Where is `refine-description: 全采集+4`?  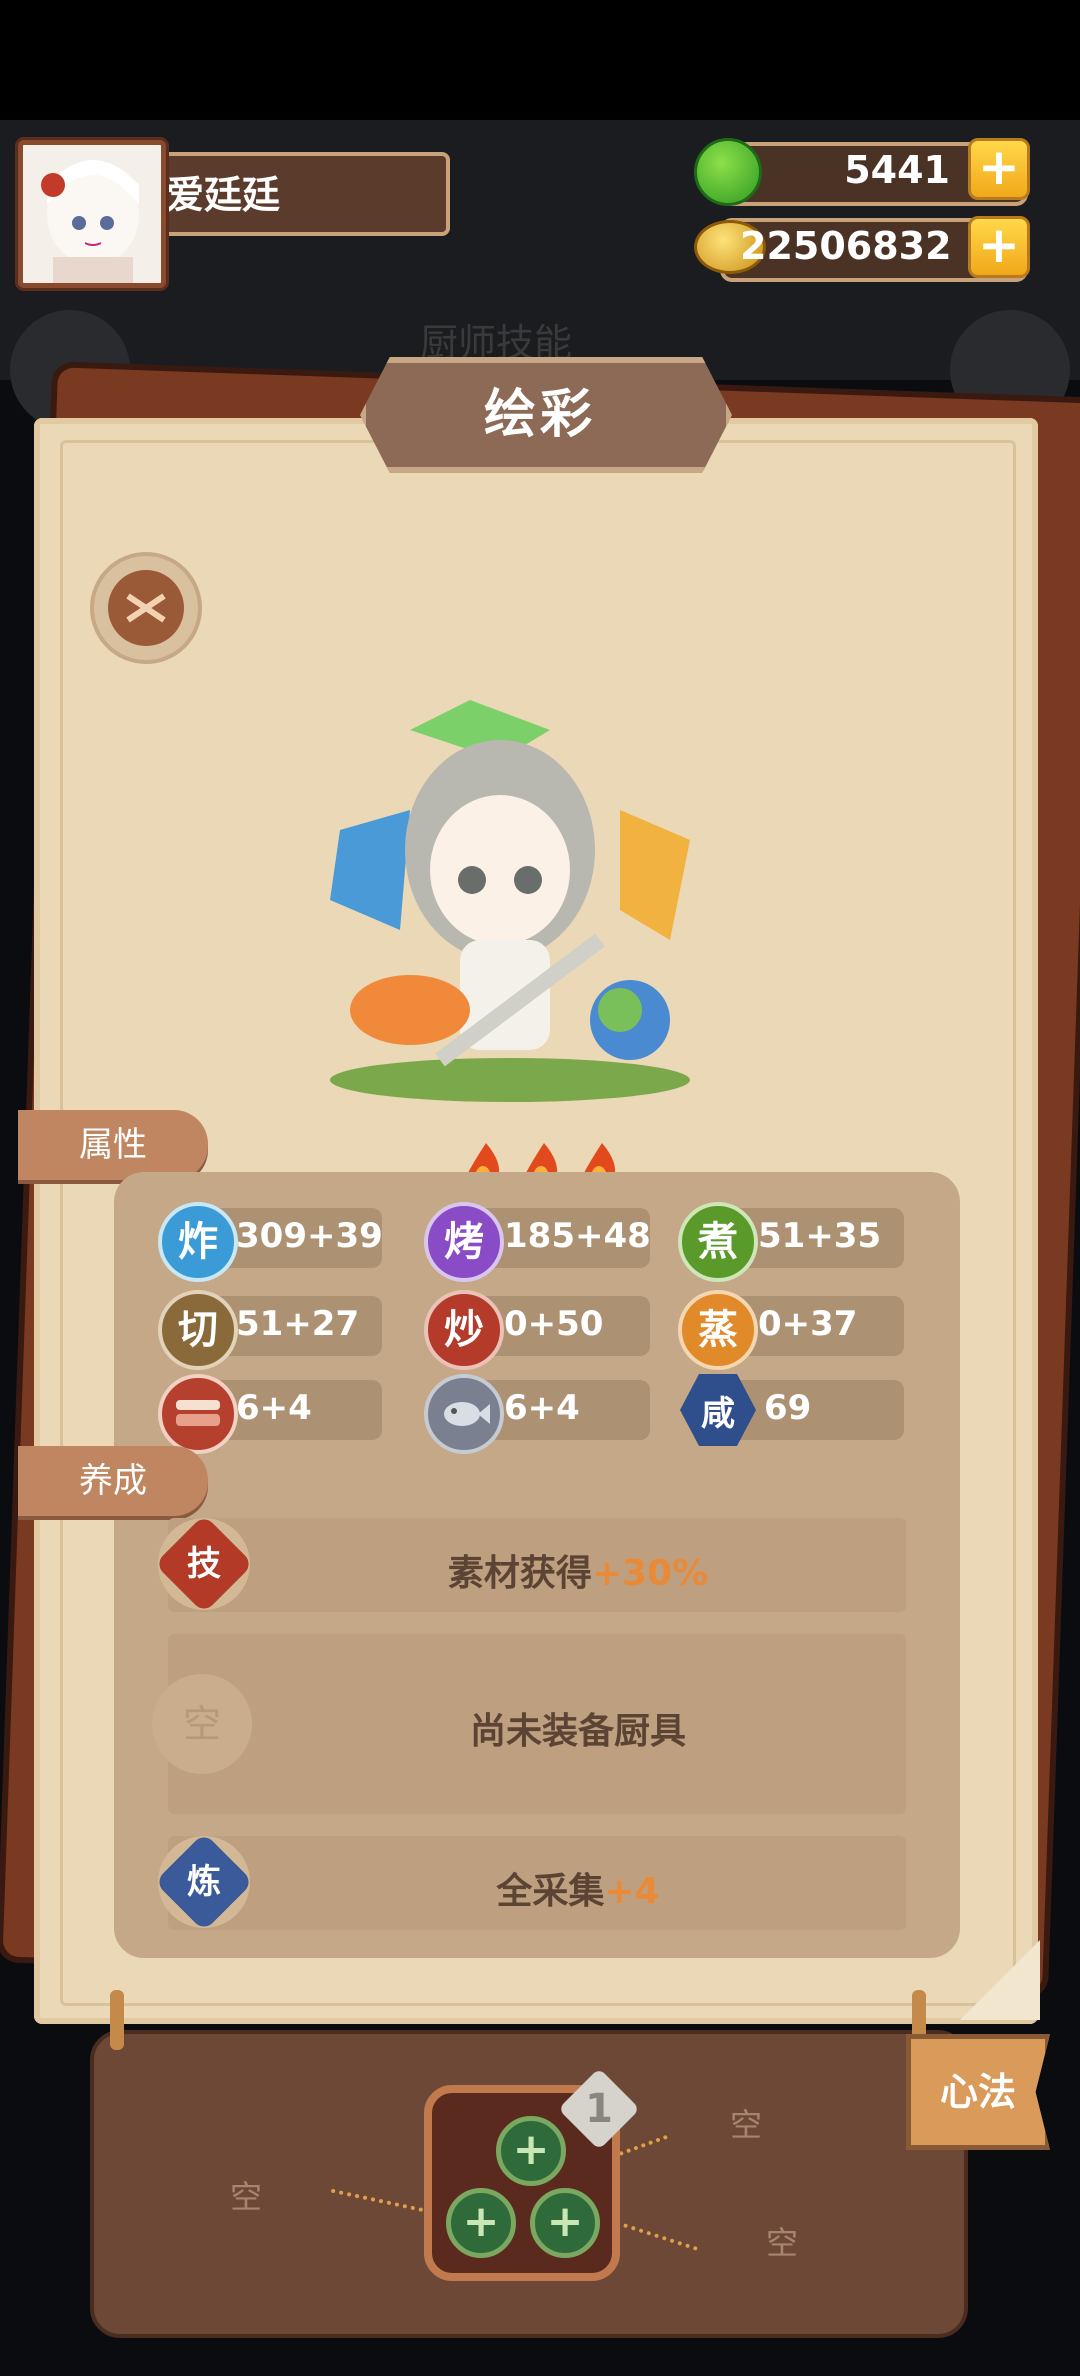 refine-description: 全采集+4 is located at coordinates (578, 1888).